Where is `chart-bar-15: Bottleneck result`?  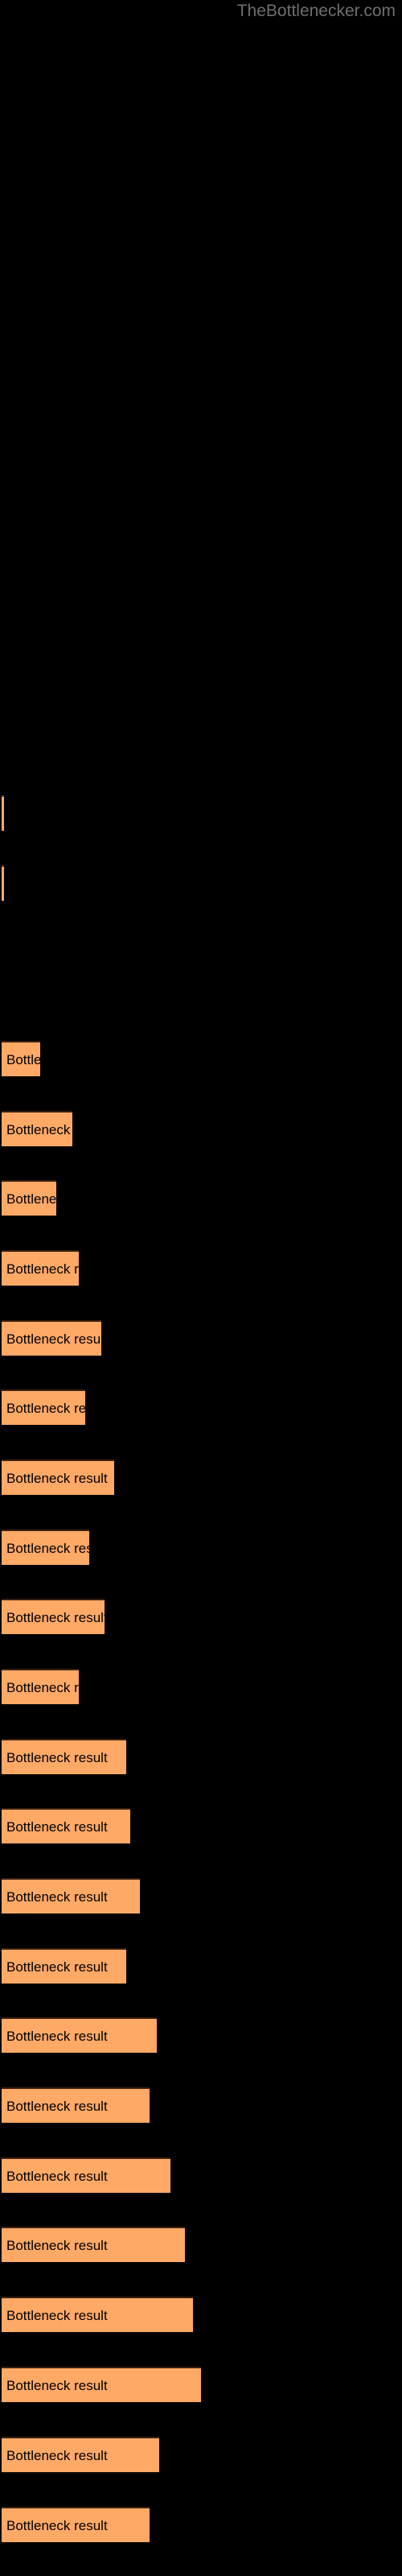
chart-bar-15: Bottleneck result is located at coordinates (71, 1895).